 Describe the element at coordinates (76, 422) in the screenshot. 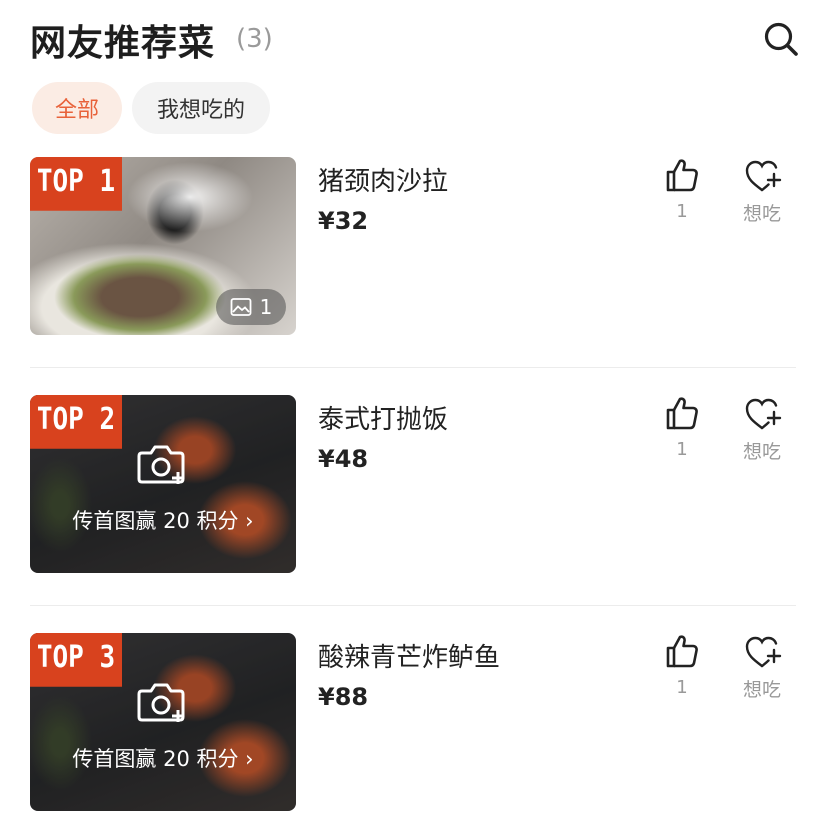

I see `rank-badge: TOP 2` at that location.